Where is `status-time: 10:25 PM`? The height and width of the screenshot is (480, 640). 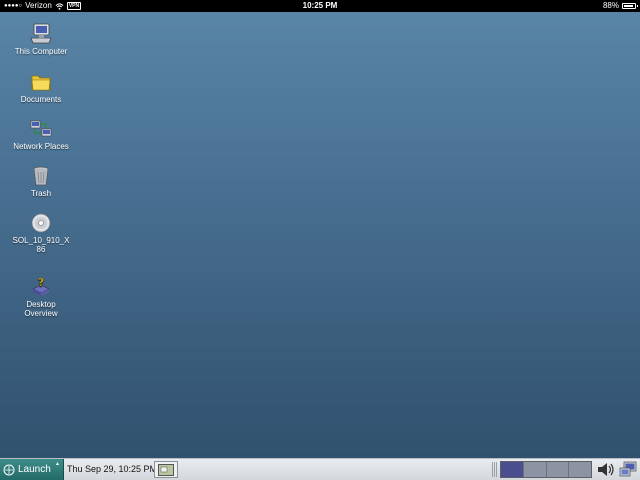 status-time: 10:25 PM is located at coordinates (320, 5).